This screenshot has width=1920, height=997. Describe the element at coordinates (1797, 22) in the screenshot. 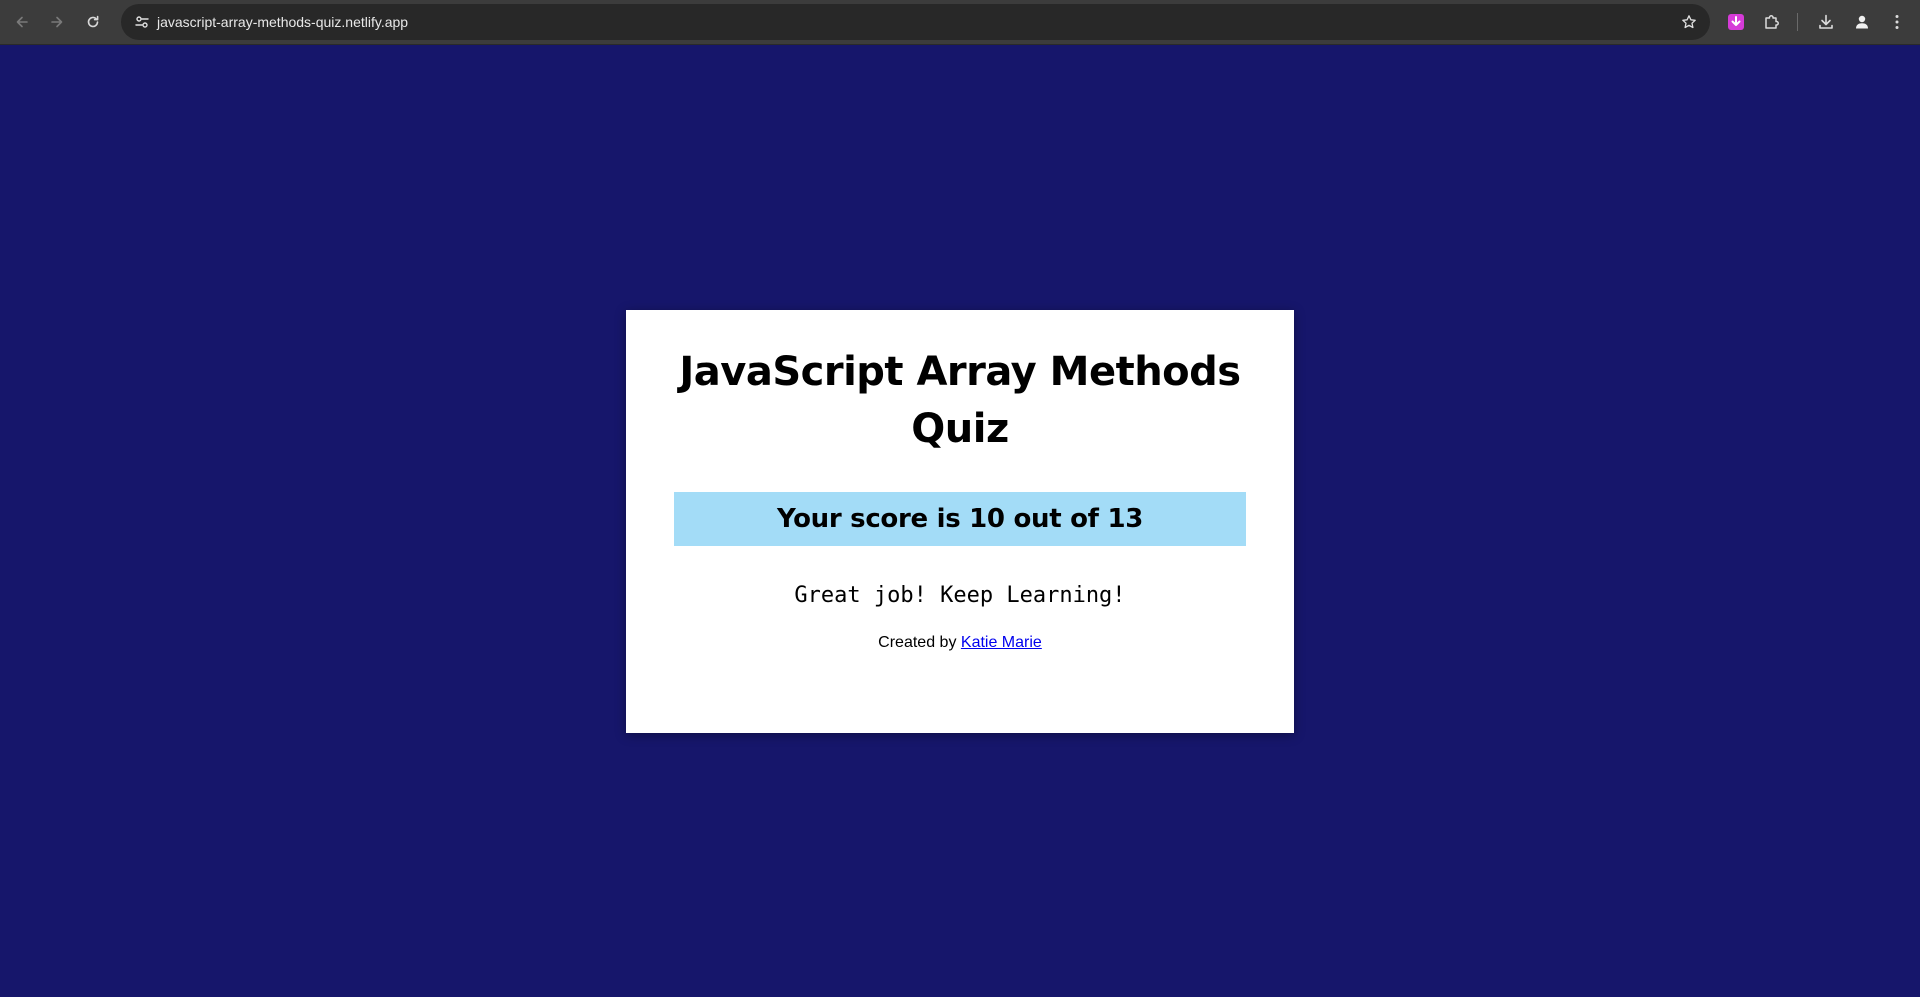

I see `toolbar-divider` at that location.